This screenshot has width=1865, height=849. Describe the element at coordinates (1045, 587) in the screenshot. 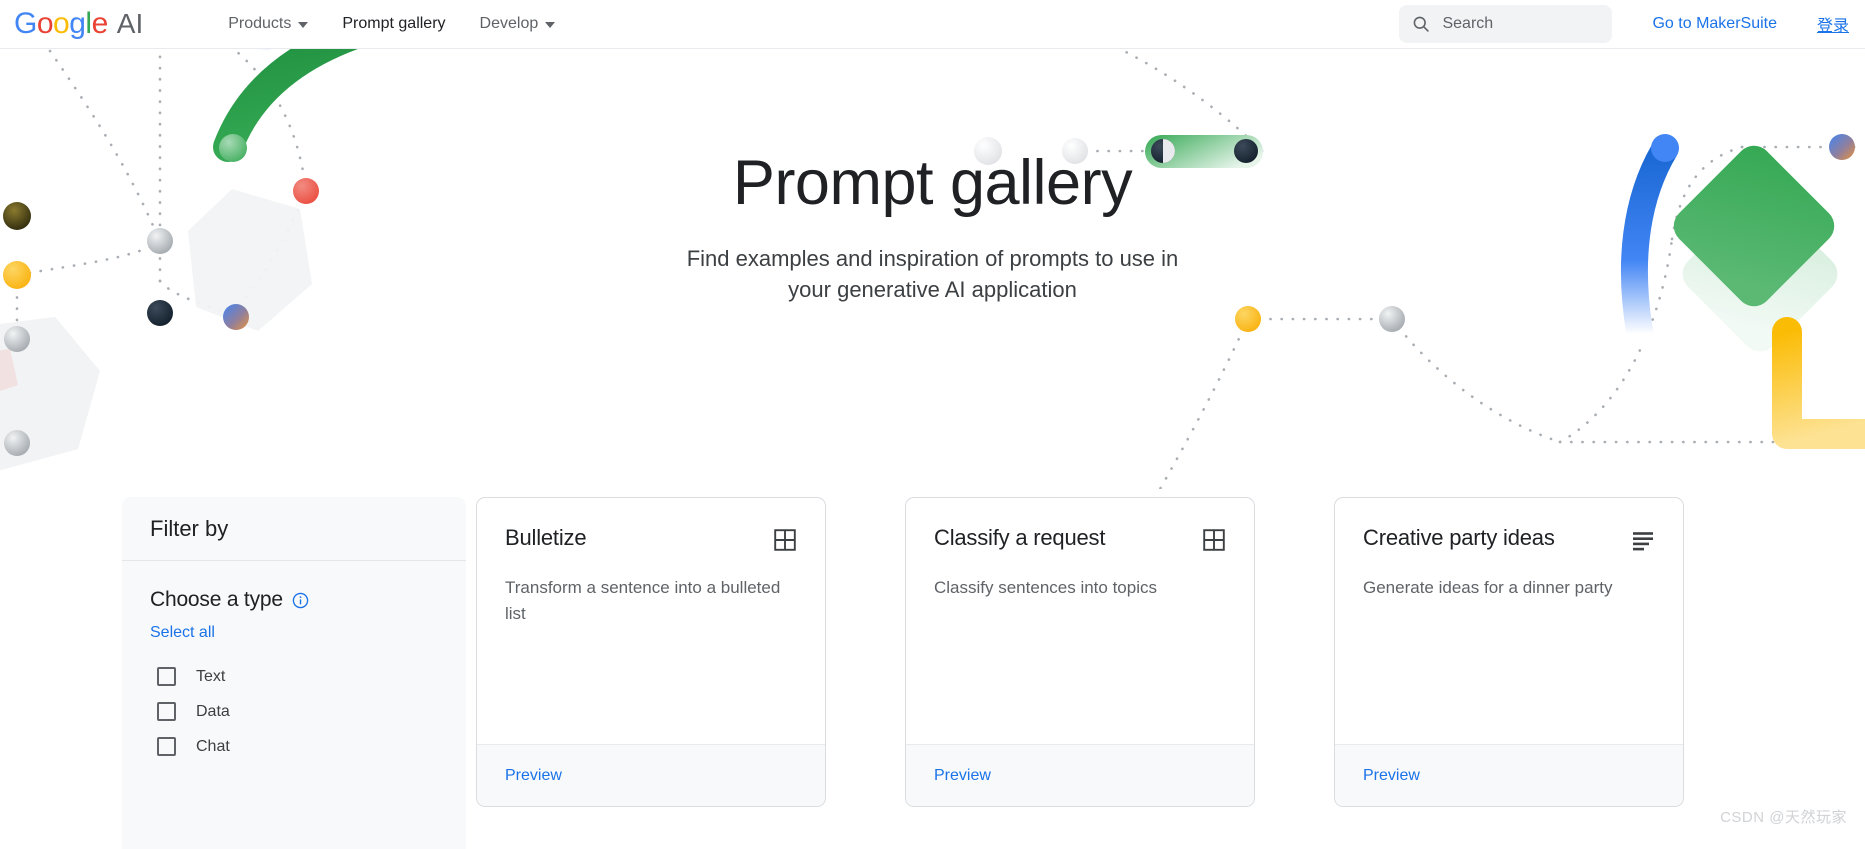

I see `prompt-card-description: Classify sentences into topics` at that location.